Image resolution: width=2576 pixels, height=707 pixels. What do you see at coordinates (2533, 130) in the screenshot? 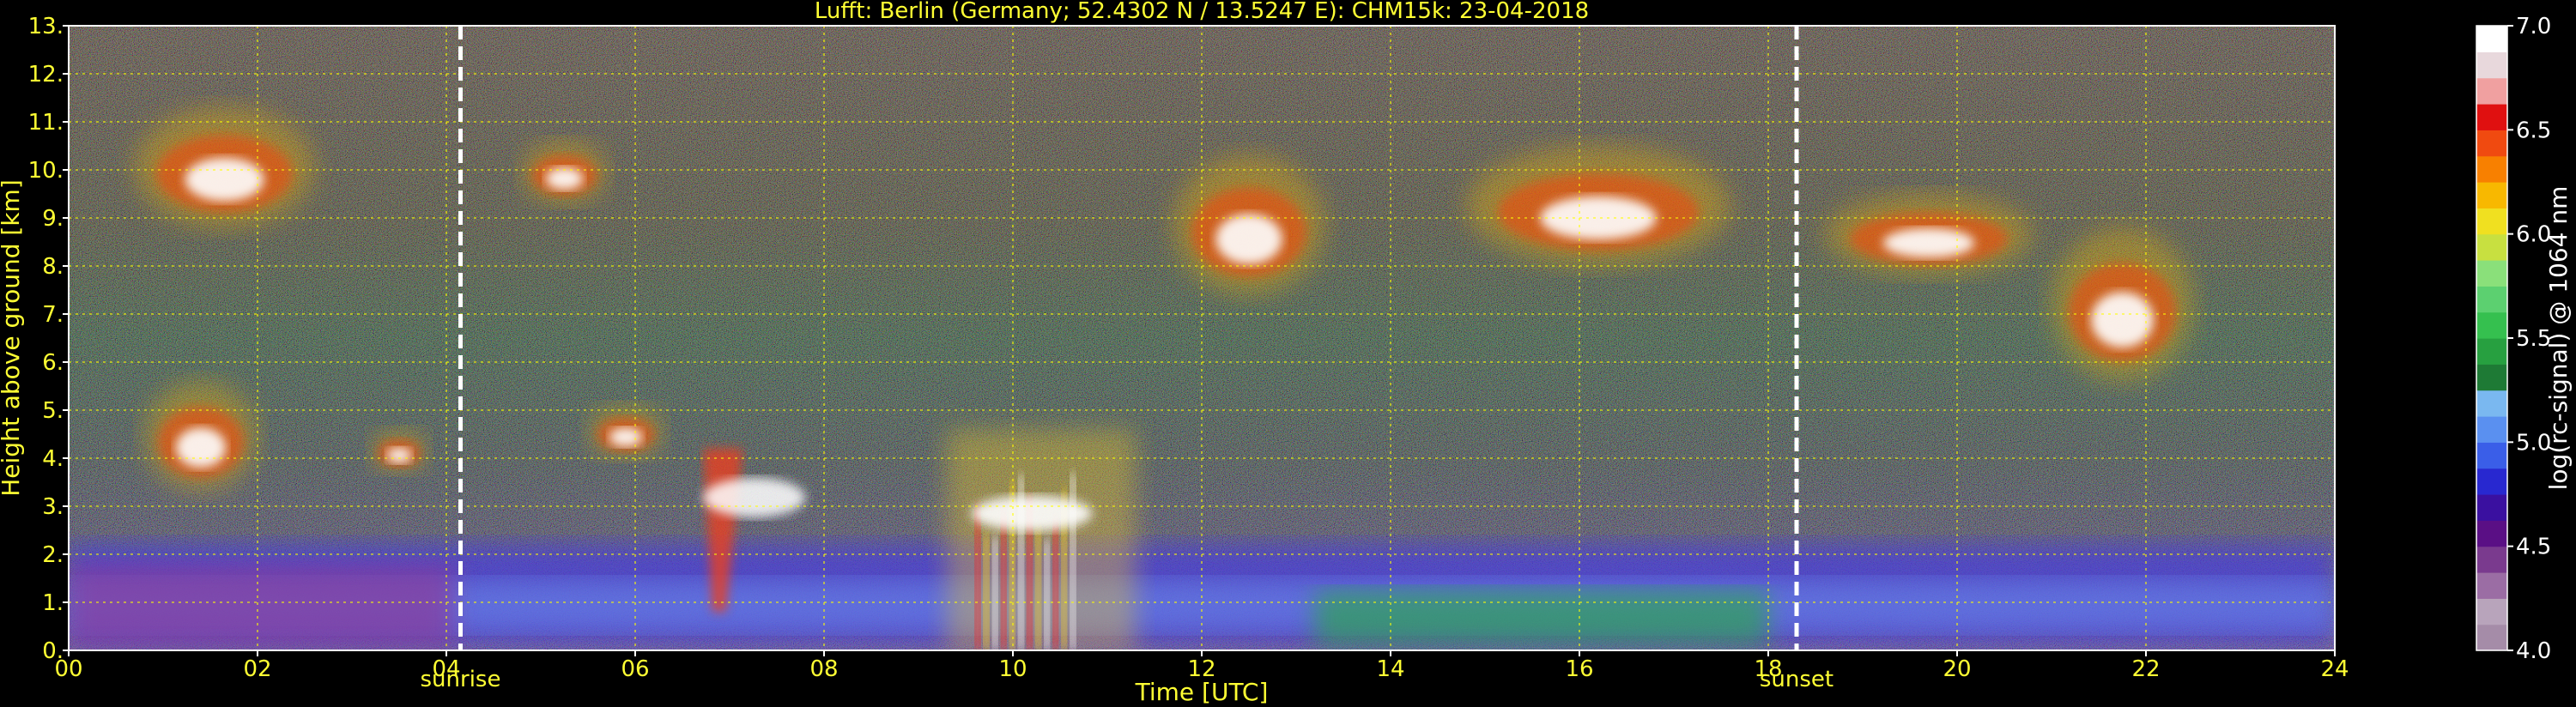
I see `colorbar-tick-label: 6.5` at bounding box center [2533, 130].